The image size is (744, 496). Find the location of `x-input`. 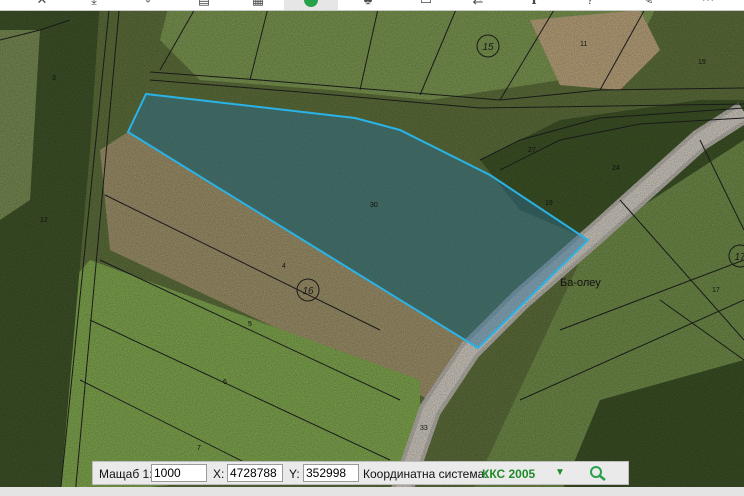

x-input is located at coordinates (255, 473).